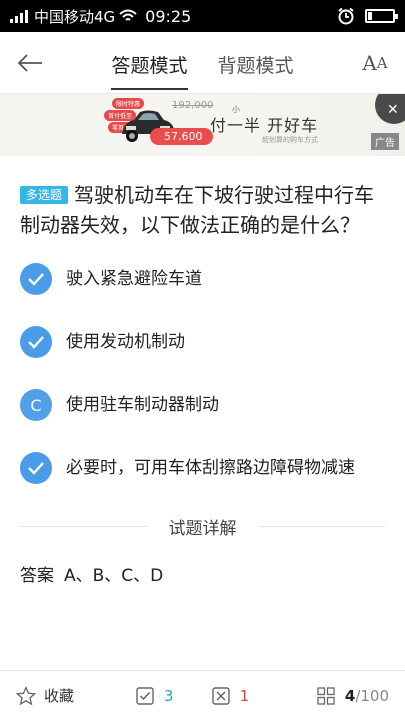 The width and height of the screenshot is (405, 720). What do you see at coordinates (372, 695) in the screenshot?
I see `total-questions: /100` at bounding box center [372, 695].